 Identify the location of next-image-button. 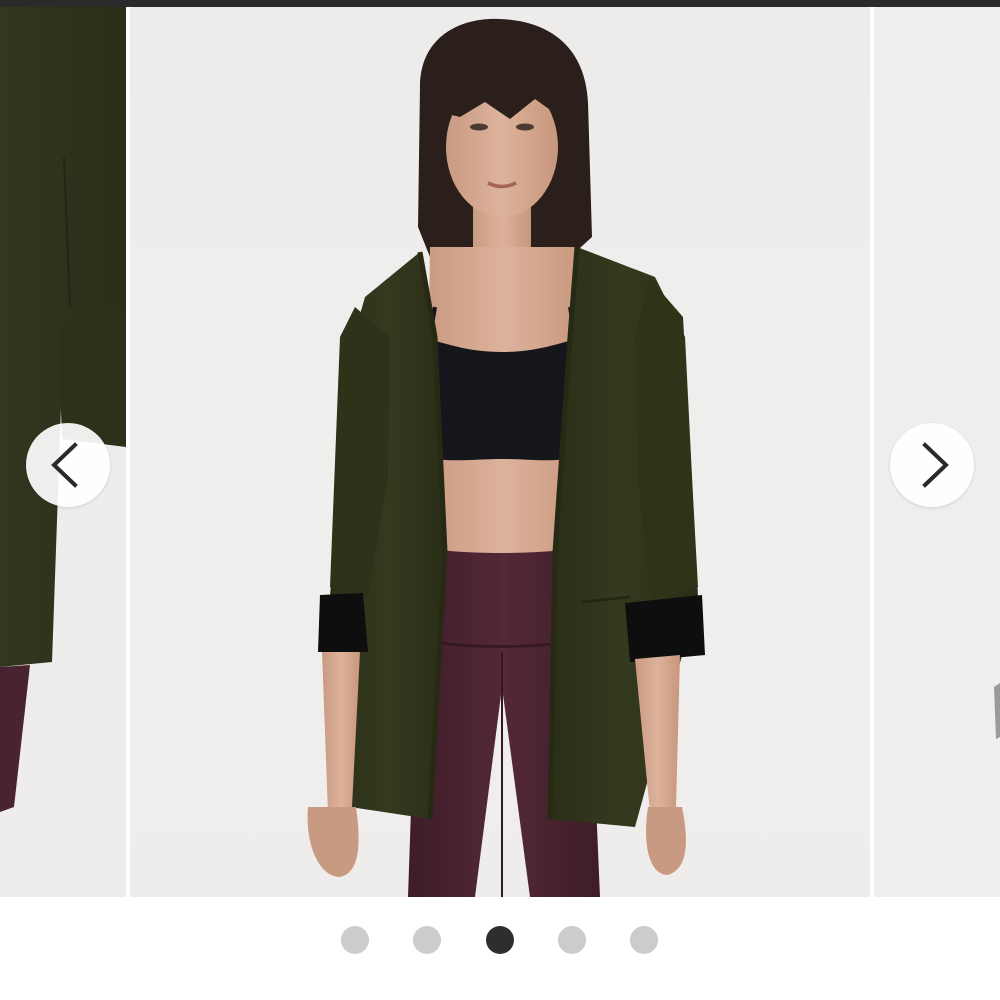
(932, 465).